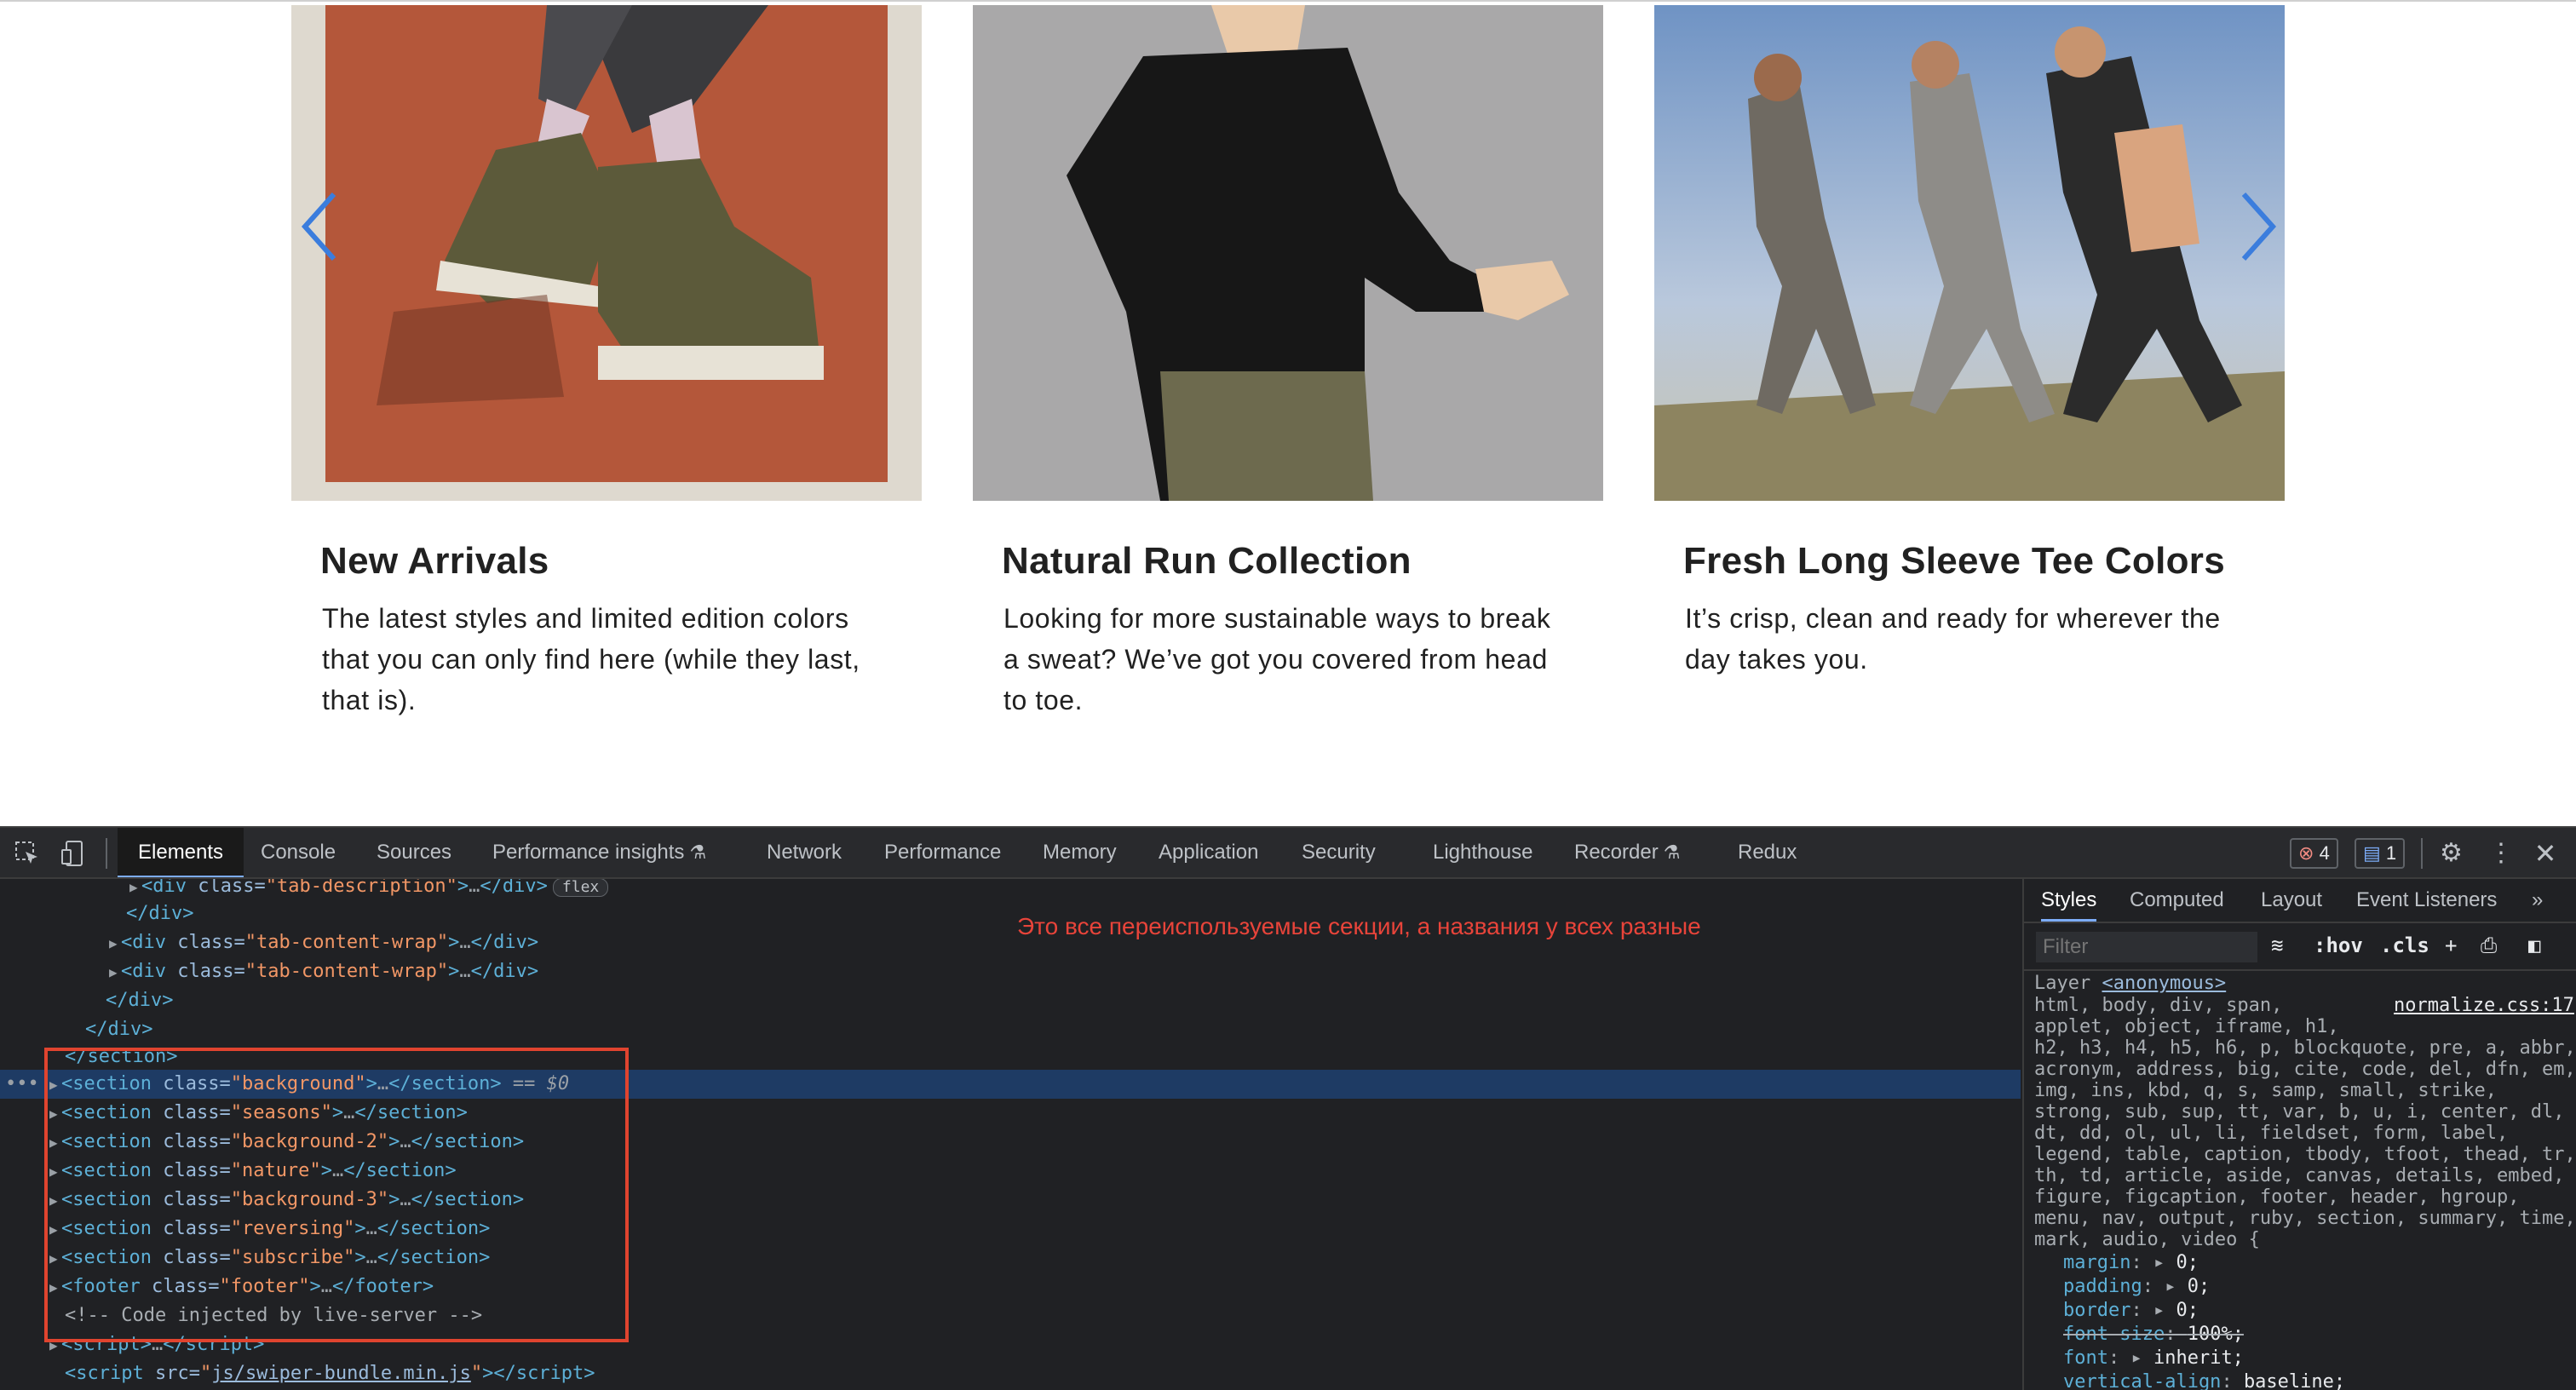 The image size is (2576, 1390). What do you see at coordinates (2295, 1380) in the screenshot?
I see `css-value: baseline;` at bounding box center [2295, 1380].